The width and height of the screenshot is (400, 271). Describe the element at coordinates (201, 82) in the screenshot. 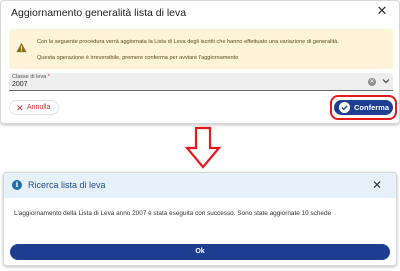

I see `classe-di-leva-select: Classe di leva * 2007 ✕` at that location.